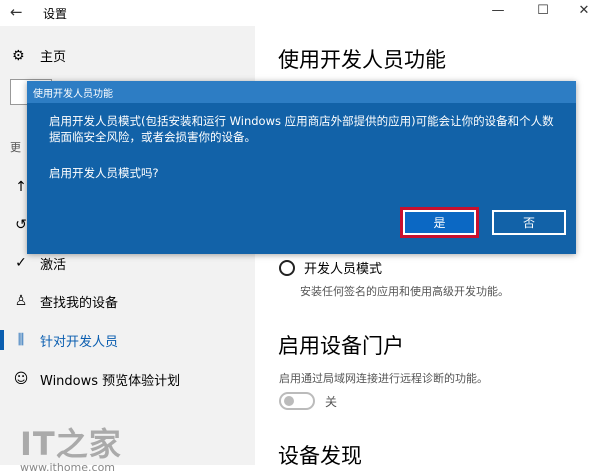  What do you see at coordinates (289, 401) in the screenshot?
I see `toggle-knob` at bounding box center [289, 401].